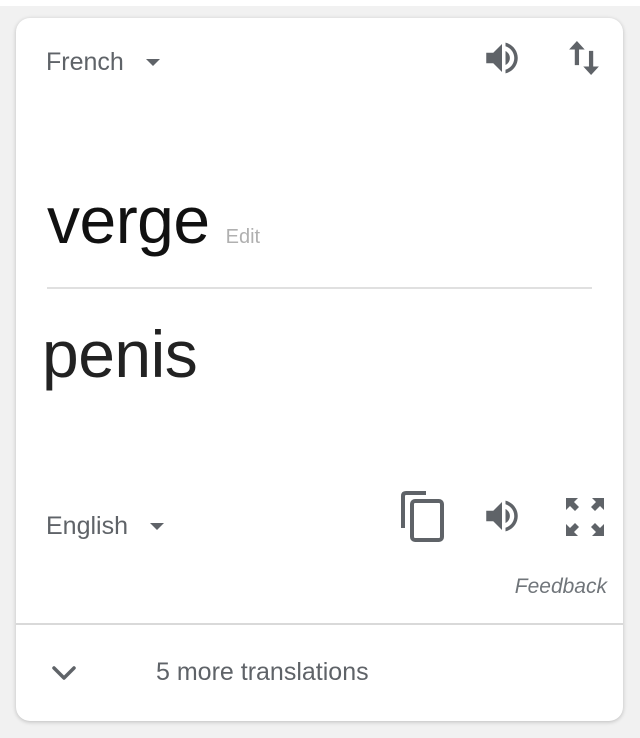 The image size is (640, 738). I want to click on previous-card-edge, so click(320, 3).